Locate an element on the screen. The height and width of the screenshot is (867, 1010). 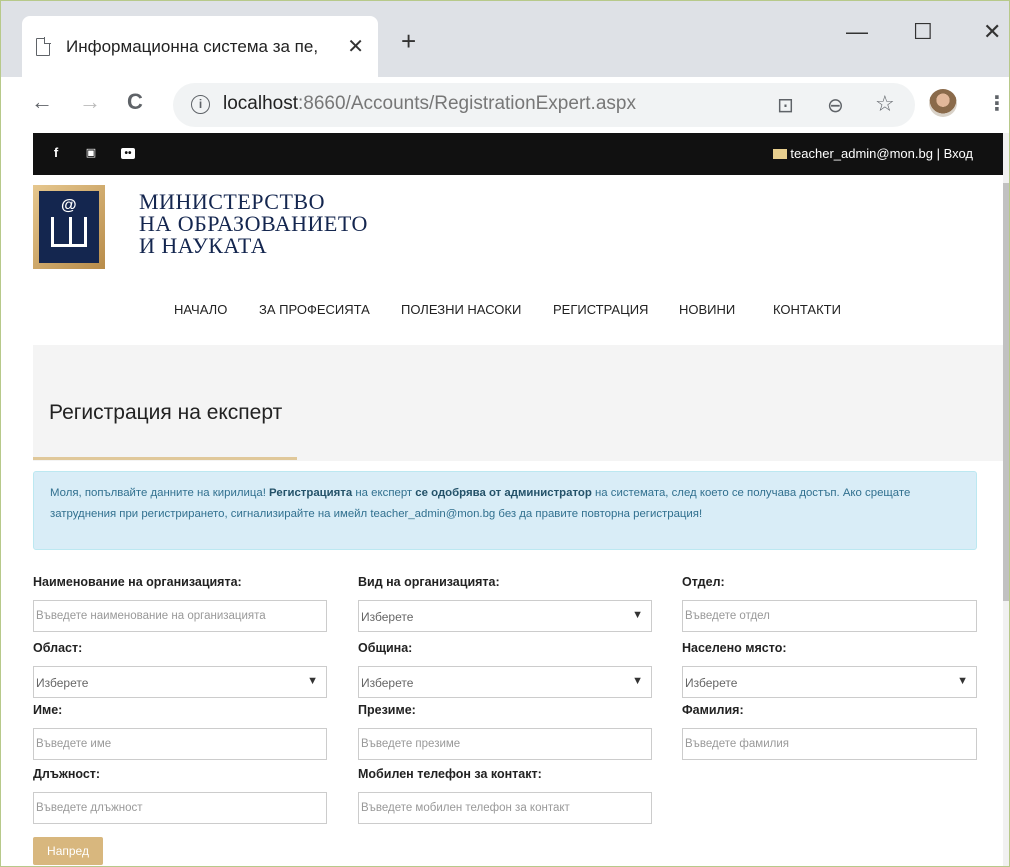
nav-item-profession: ЗА ПРОФЕСИЯТА is located at coordinates (314, 309).